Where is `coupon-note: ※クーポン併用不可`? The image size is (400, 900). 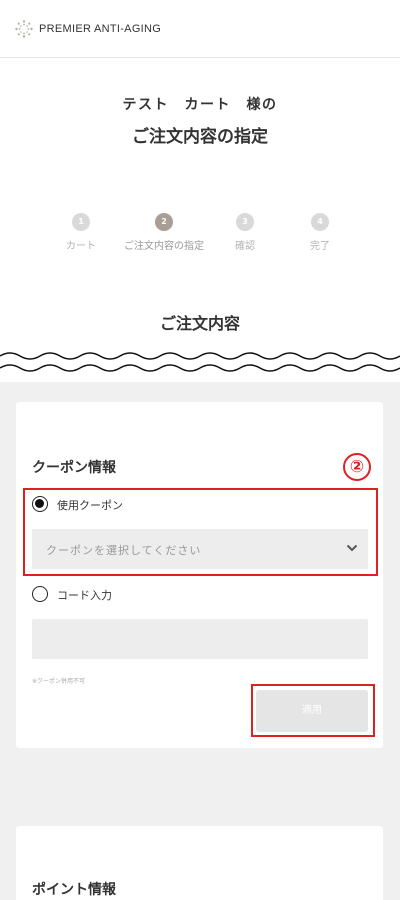 coupon-note: ※クーポン併用不可 is located at coordinates (59, 681).